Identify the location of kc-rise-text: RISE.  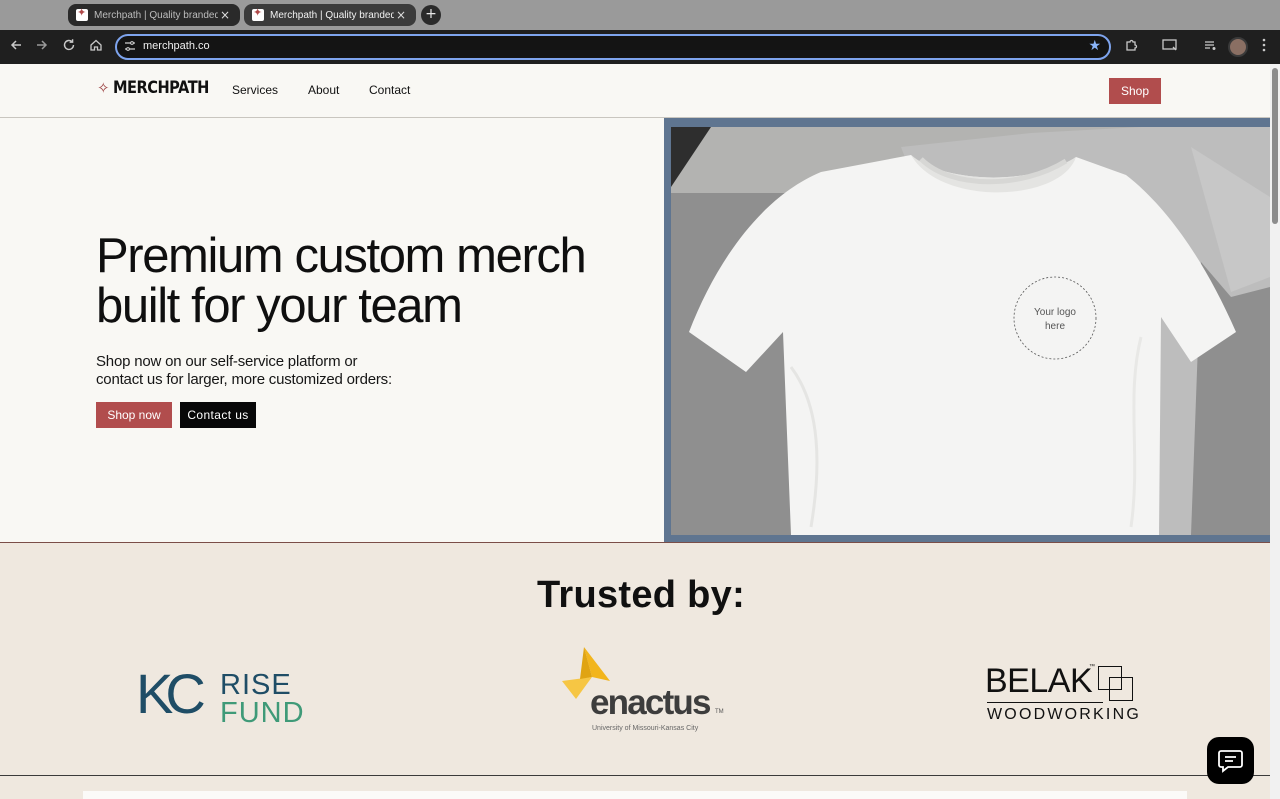
(256, 685).